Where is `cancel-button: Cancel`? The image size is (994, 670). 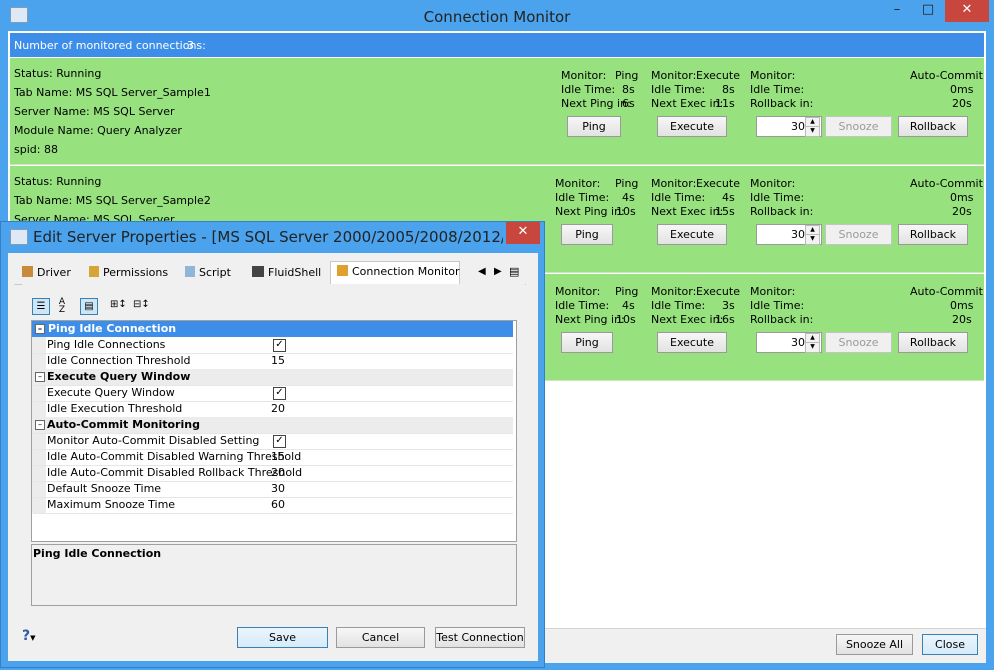 cancel-button: Cancel is located at coordinates (380, 637).